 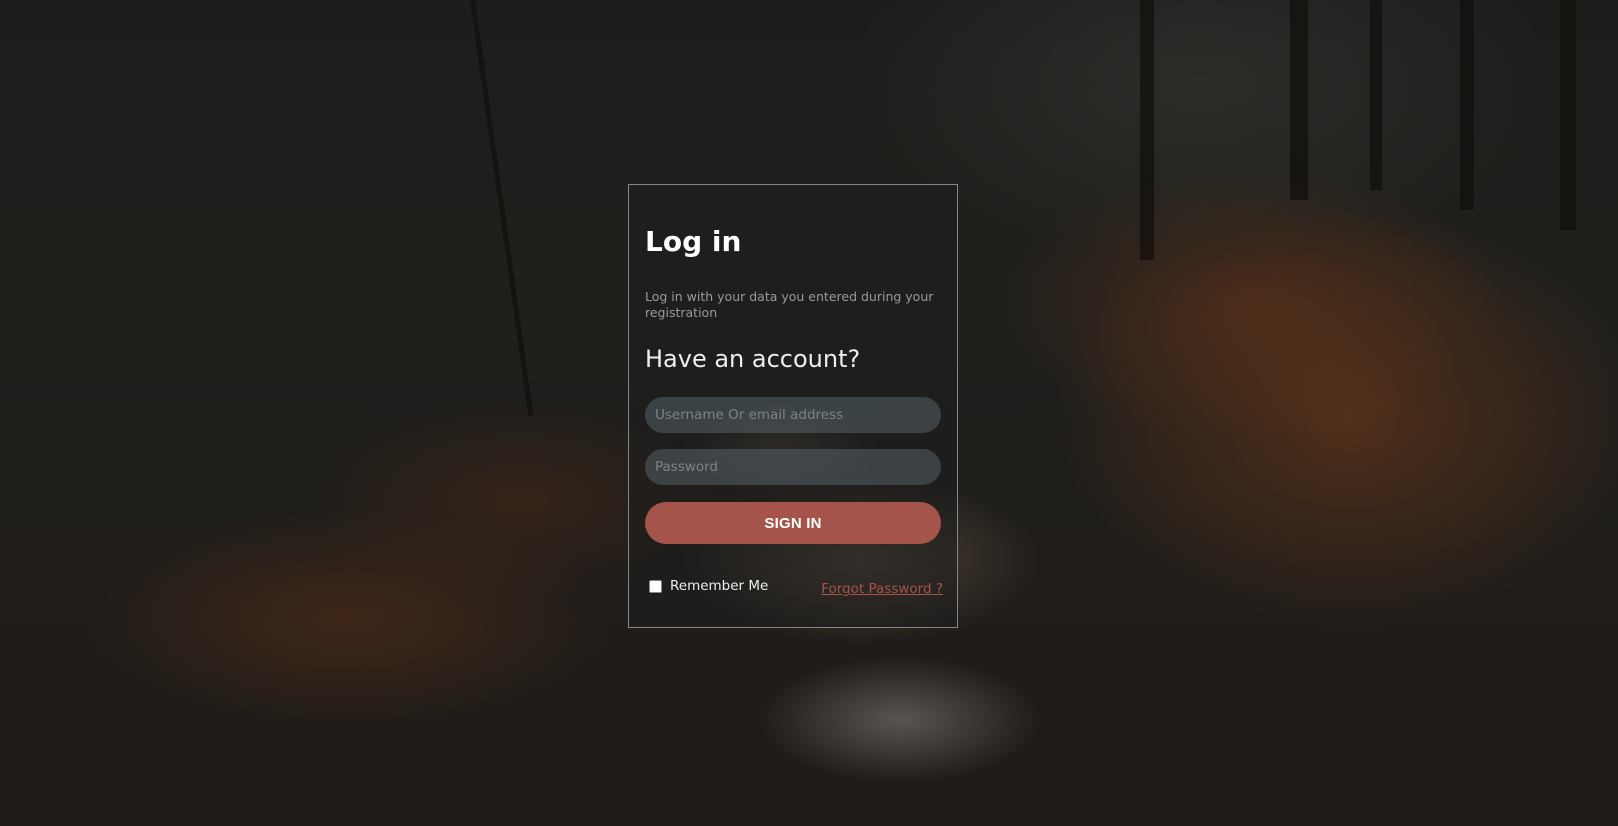 I want to click on remember-me-checkbox, so click(x=655, y=586).